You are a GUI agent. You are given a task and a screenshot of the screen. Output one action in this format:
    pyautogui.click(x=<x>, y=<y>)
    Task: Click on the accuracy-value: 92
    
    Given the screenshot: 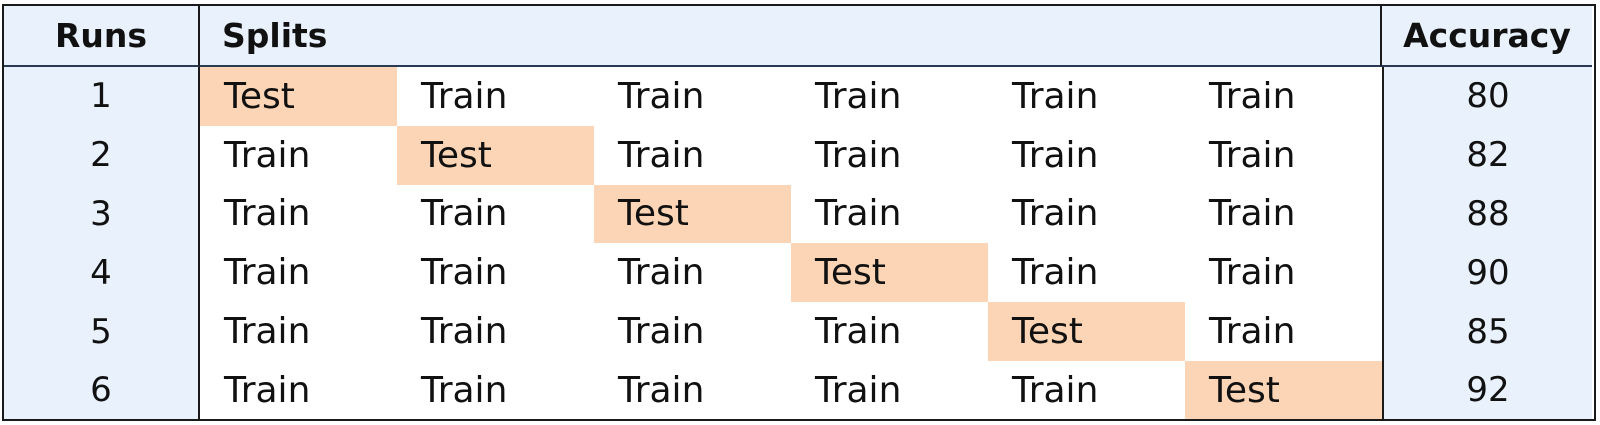 What is the action you would take?
    pyautogui.click(x=1487, y=389)
    